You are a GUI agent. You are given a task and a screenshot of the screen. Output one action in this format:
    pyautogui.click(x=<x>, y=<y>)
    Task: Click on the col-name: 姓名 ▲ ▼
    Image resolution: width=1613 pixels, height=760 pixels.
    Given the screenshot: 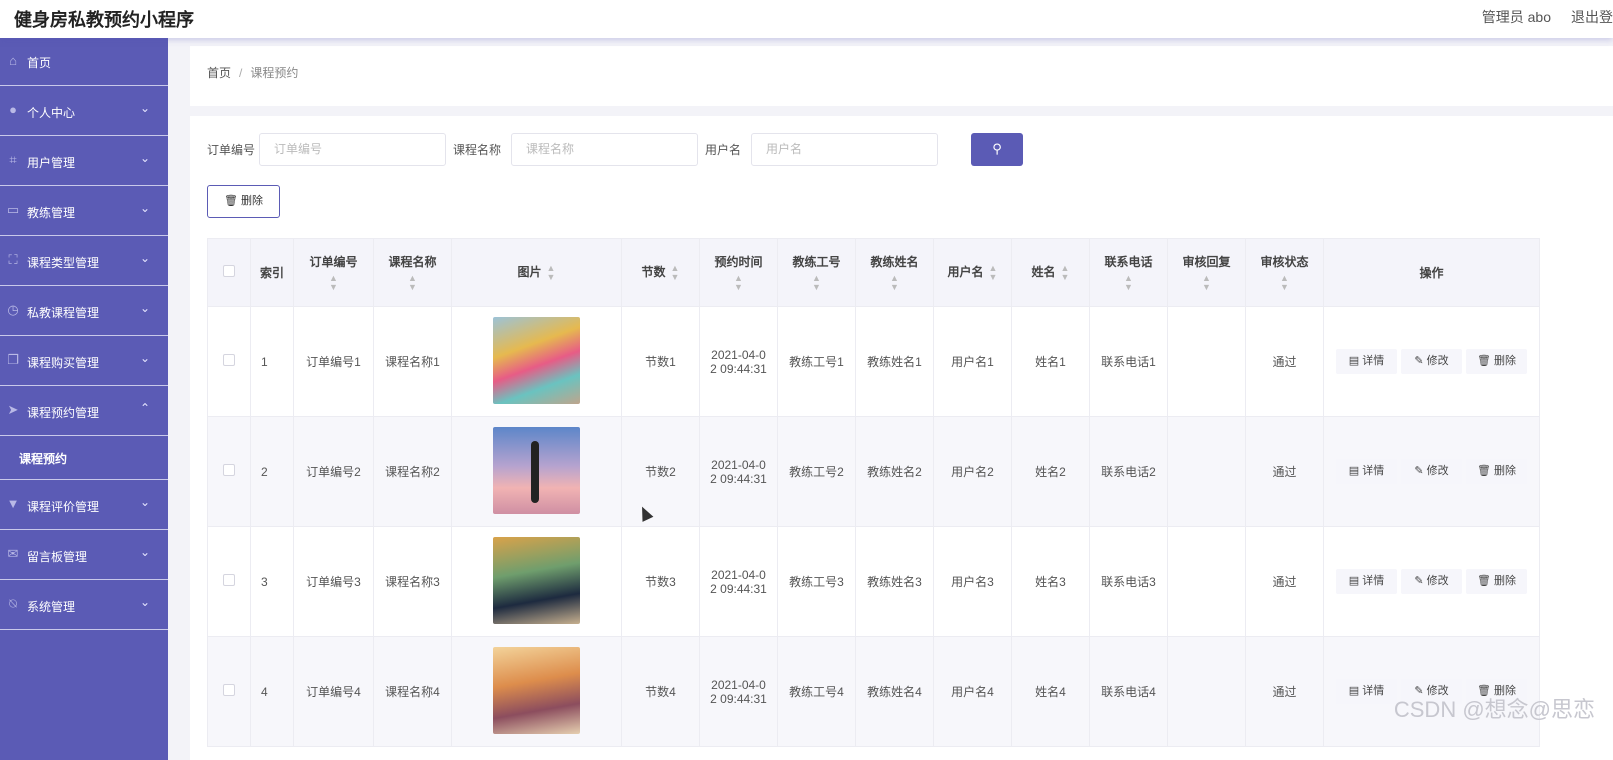 What is the action you would take?
    pyautogui.click(x=1050, y=272)
    